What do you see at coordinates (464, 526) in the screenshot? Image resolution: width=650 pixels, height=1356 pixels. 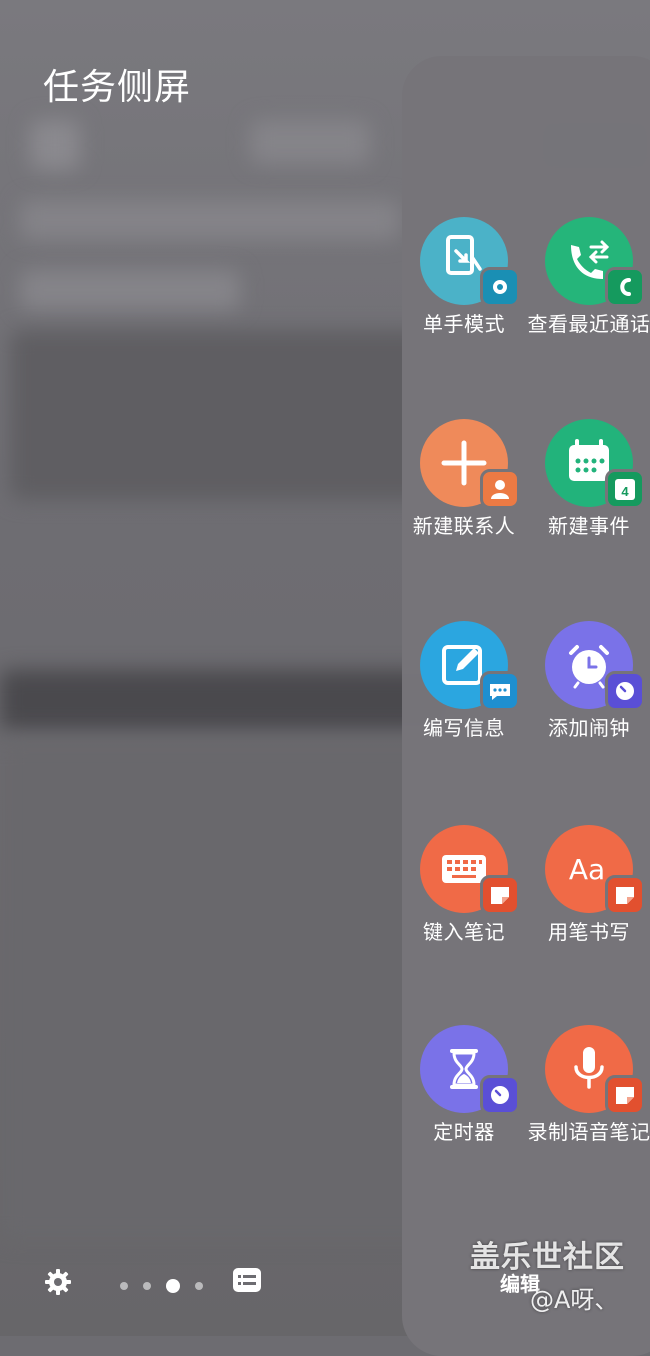 I see `tile-label: 新建联系人` at bounding box center [464, 526].